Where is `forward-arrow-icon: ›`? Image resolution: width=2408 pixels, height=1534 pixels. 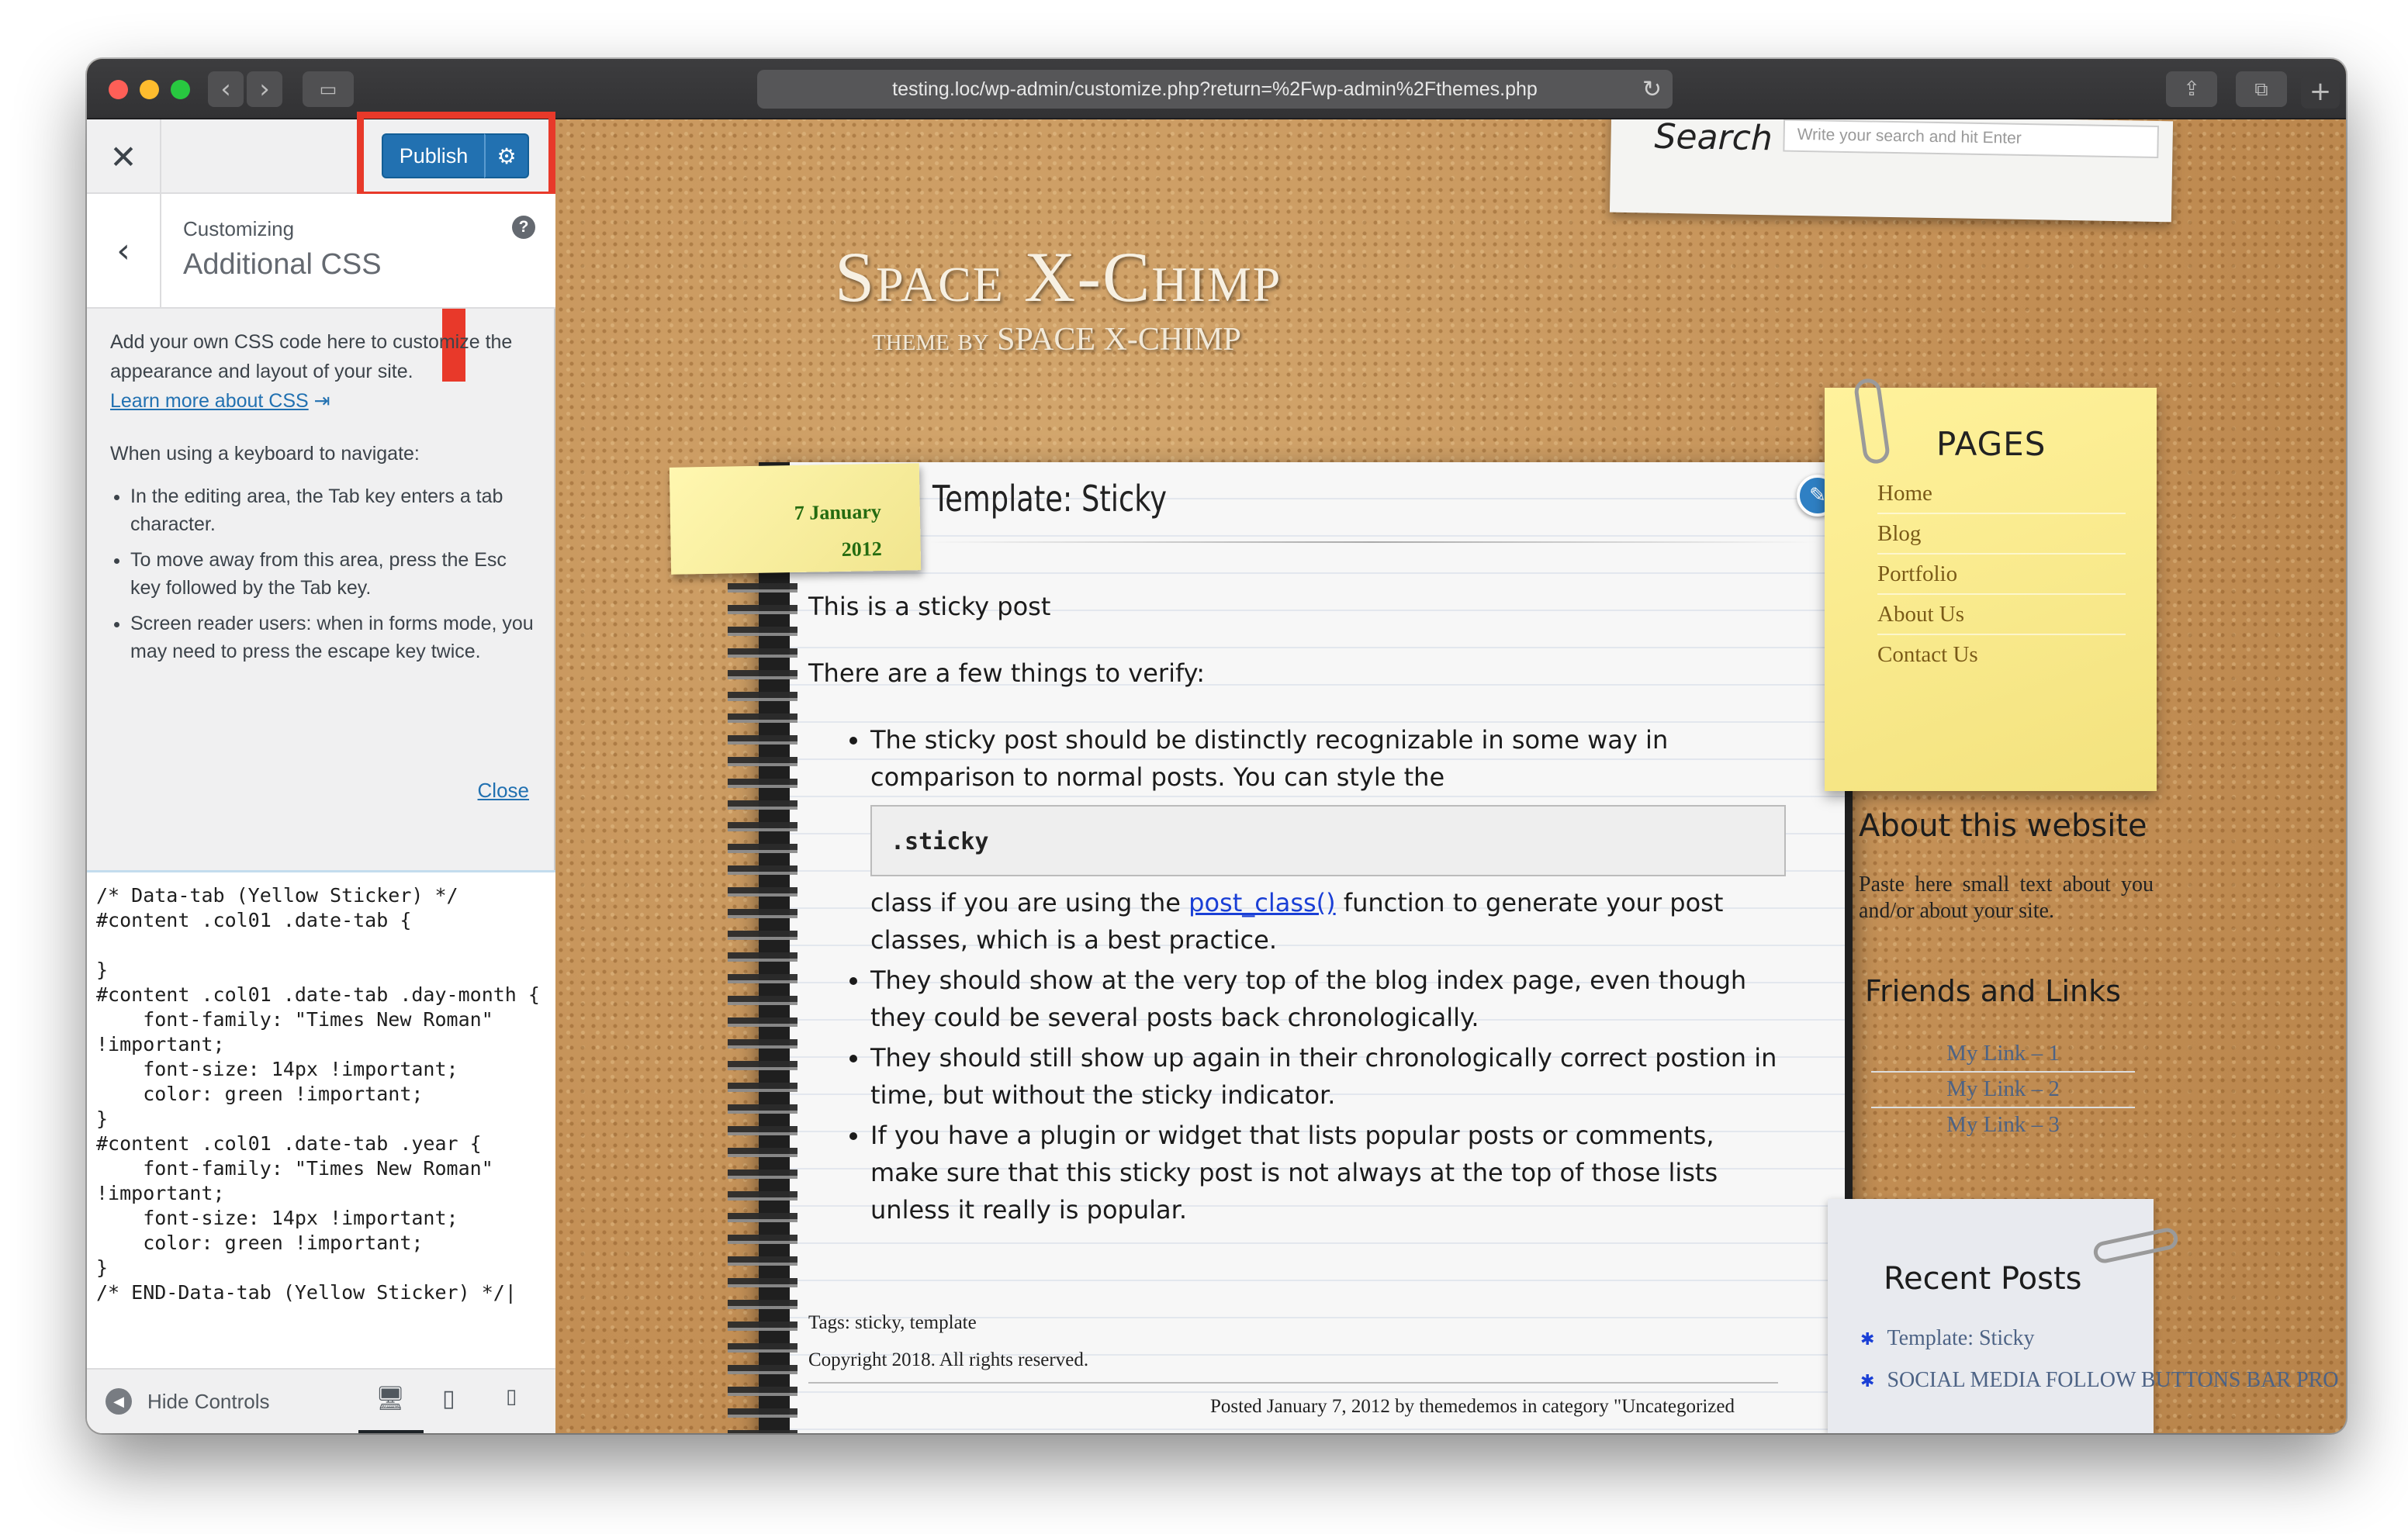
forward-arrow-icon: › is located at coordinates (264, 89).